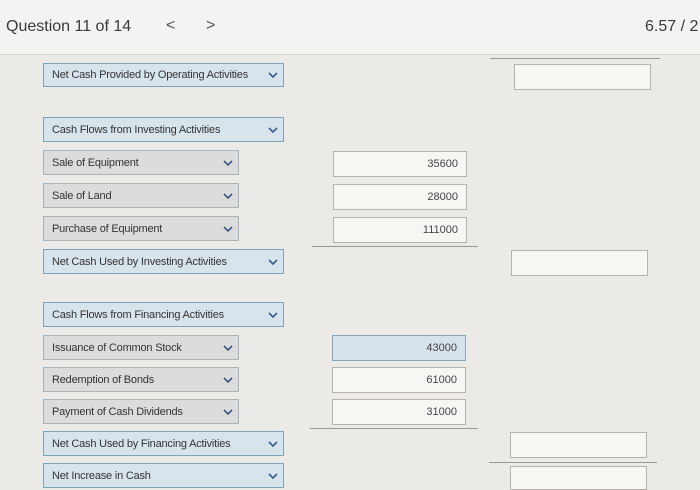  What do you see at coordinates (350, 27) in the screenshot?
I see `question-header: Question 11 of 14 < > 6.57 / 2` at bounding box center [350, 27].